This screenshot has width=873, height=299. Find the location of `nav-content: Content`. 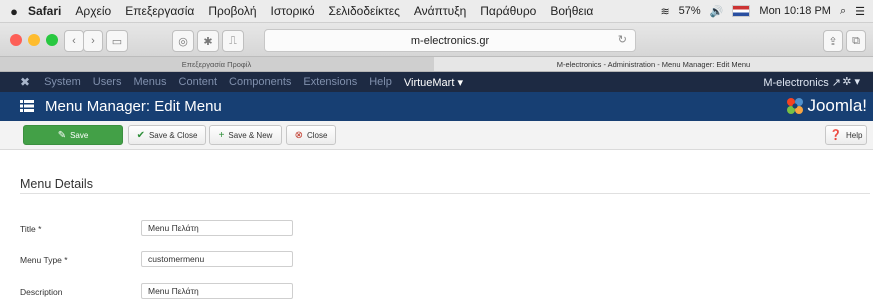

nav-content: Content is located at coordinates (198, 82).